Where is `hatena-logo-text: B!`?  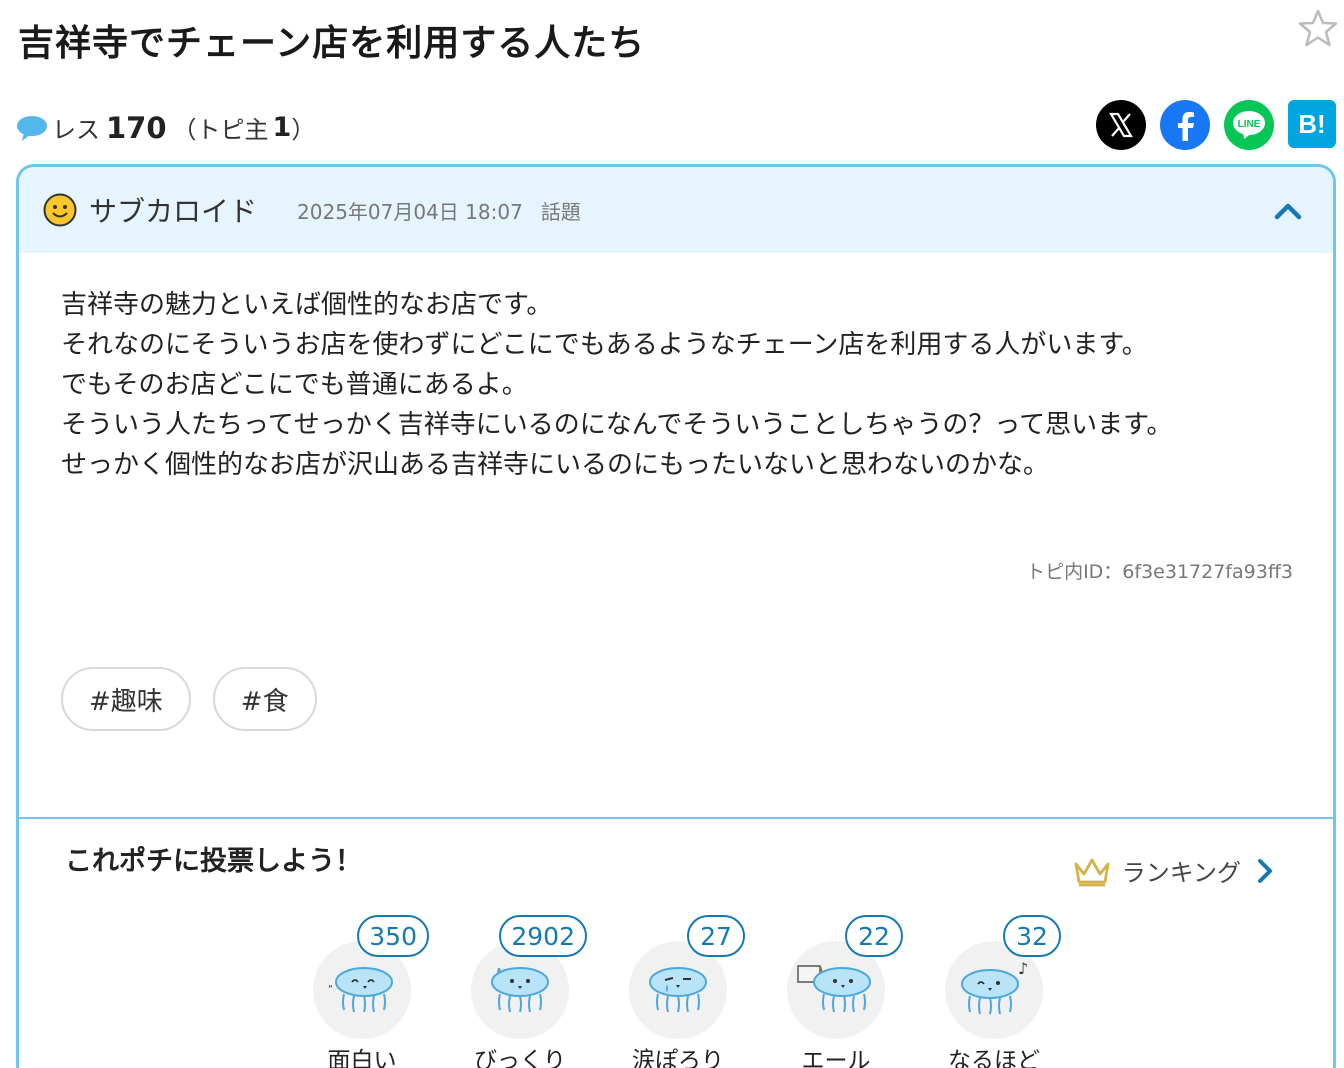 hatena-logo-text: B! is located at coordinates (1312, 123).